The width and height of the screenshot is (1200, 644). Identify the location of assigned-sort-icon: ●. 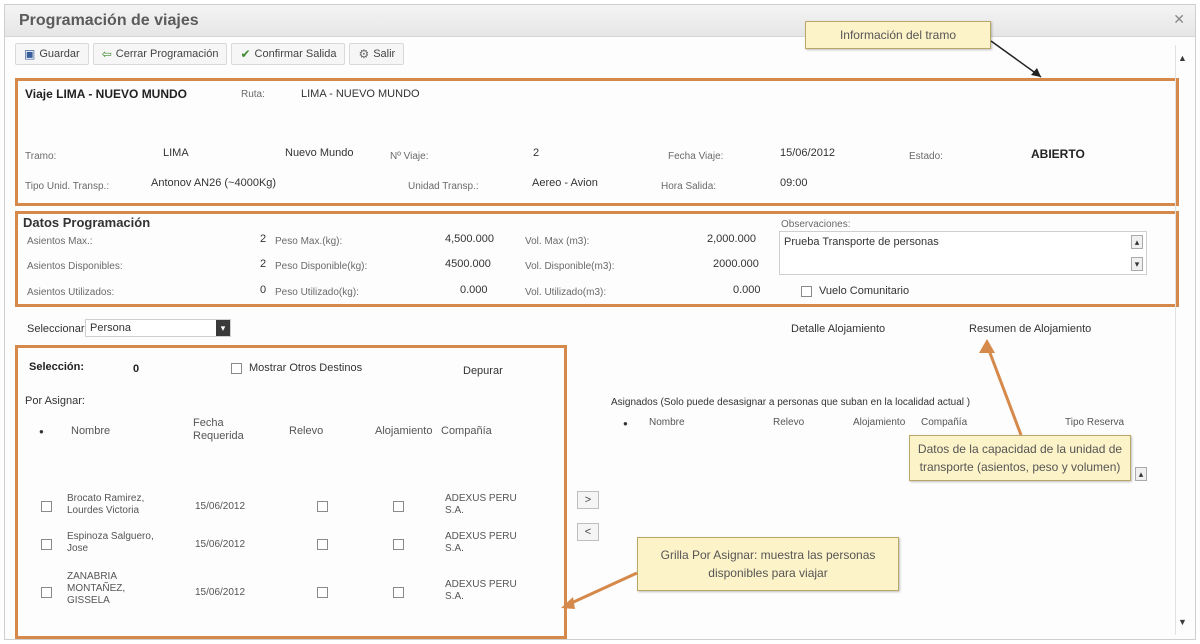
(625, 423).